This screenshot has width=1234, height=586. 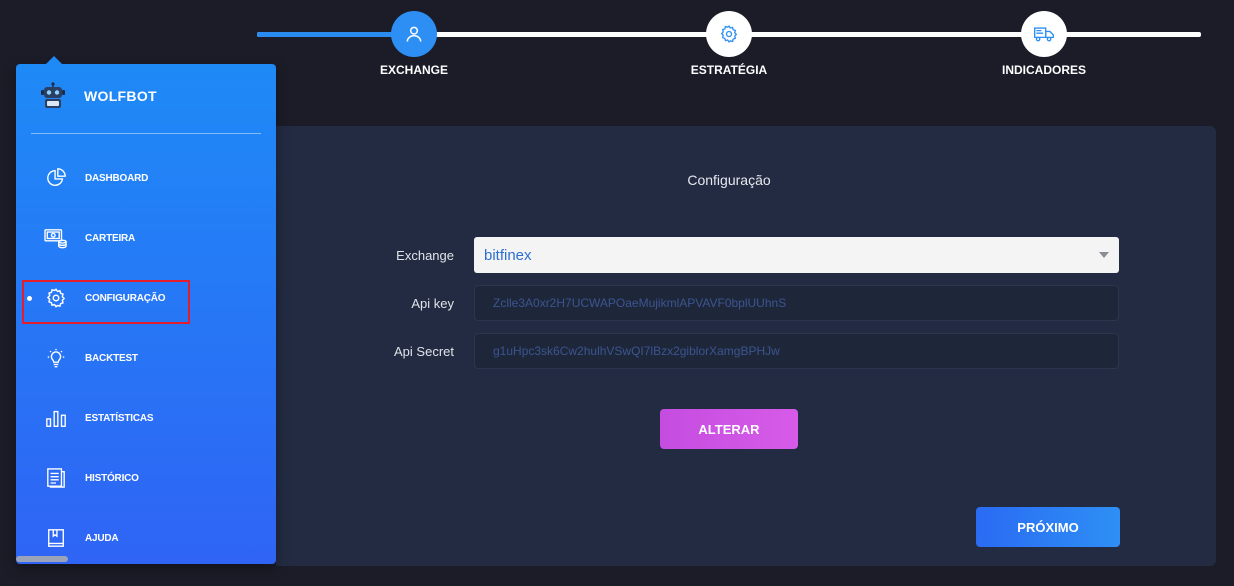 I want to click on book-icon, so click(x=56, y=538).